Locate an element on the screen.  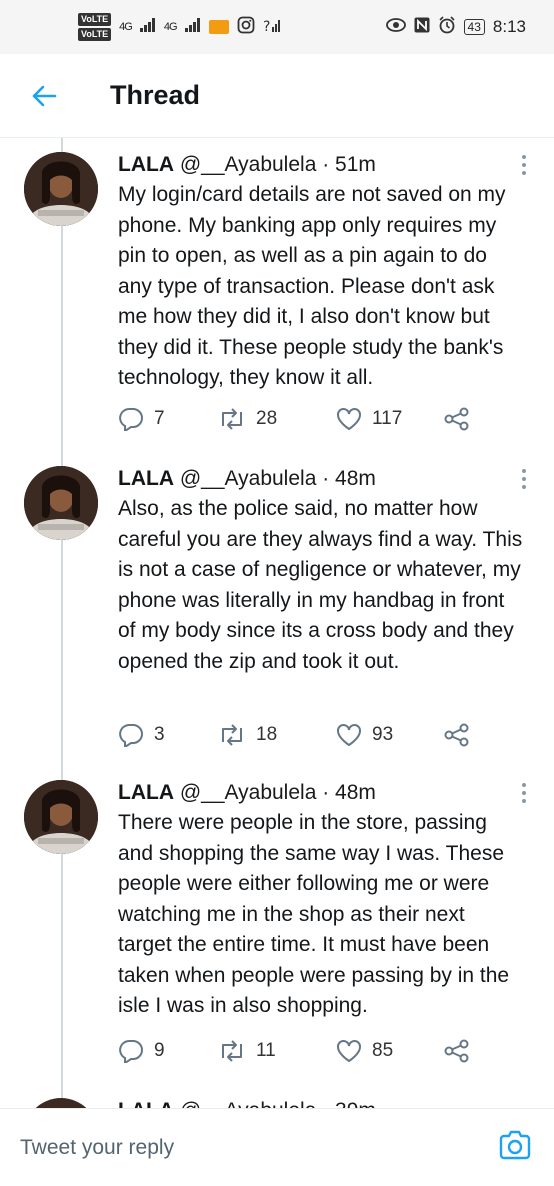
like-count: 85 is located at coordinates (383, 1050).